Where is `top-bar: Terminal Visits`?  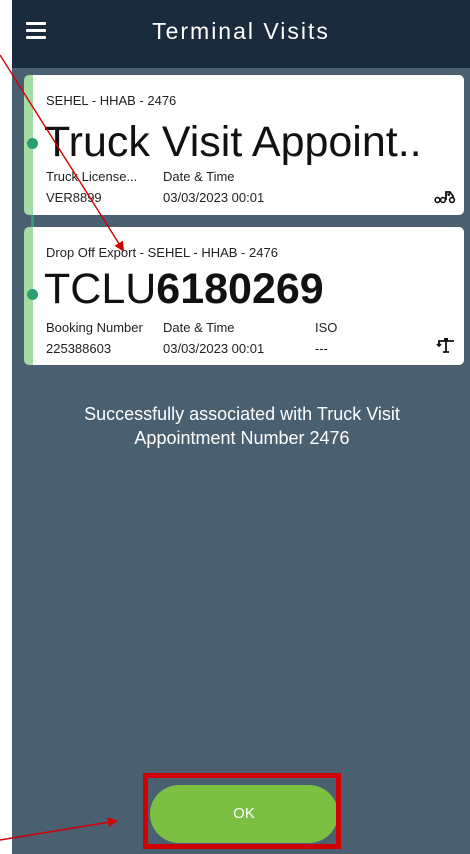 top-bar: Terminal Visits is located at coordinates (241, 34).